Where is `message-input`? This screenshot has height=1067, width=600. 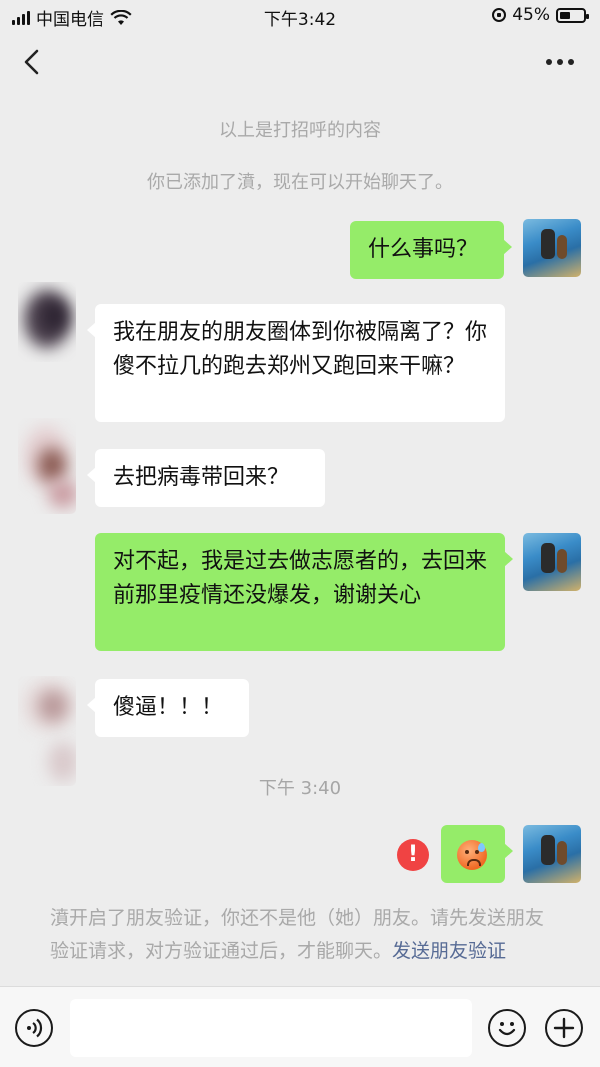
message-input is located at coordinates (271, 1028).